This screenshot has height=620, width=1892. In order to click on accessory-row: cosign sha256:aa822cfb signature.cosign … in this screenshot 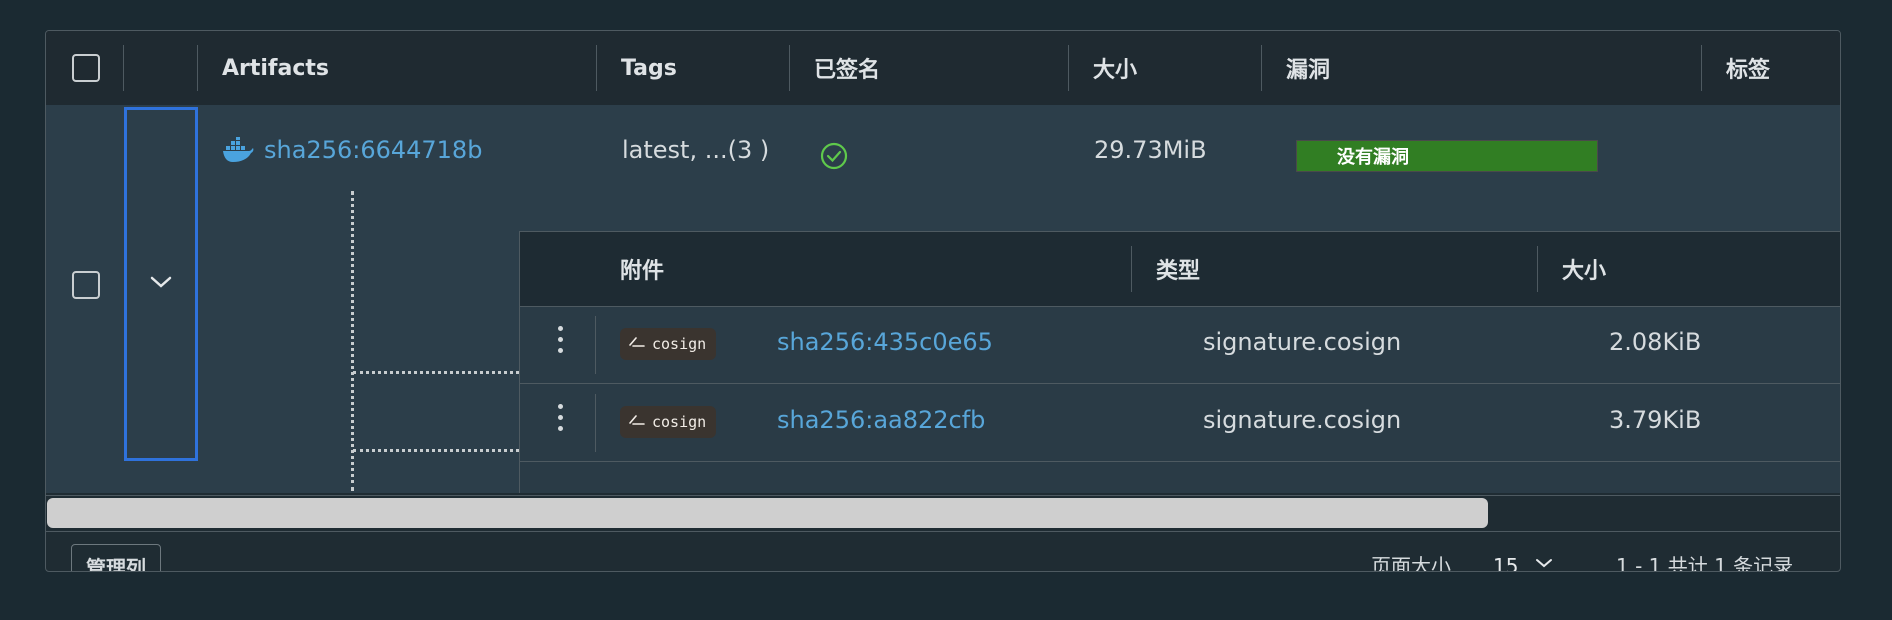, I will do `click(1180, 423)`.